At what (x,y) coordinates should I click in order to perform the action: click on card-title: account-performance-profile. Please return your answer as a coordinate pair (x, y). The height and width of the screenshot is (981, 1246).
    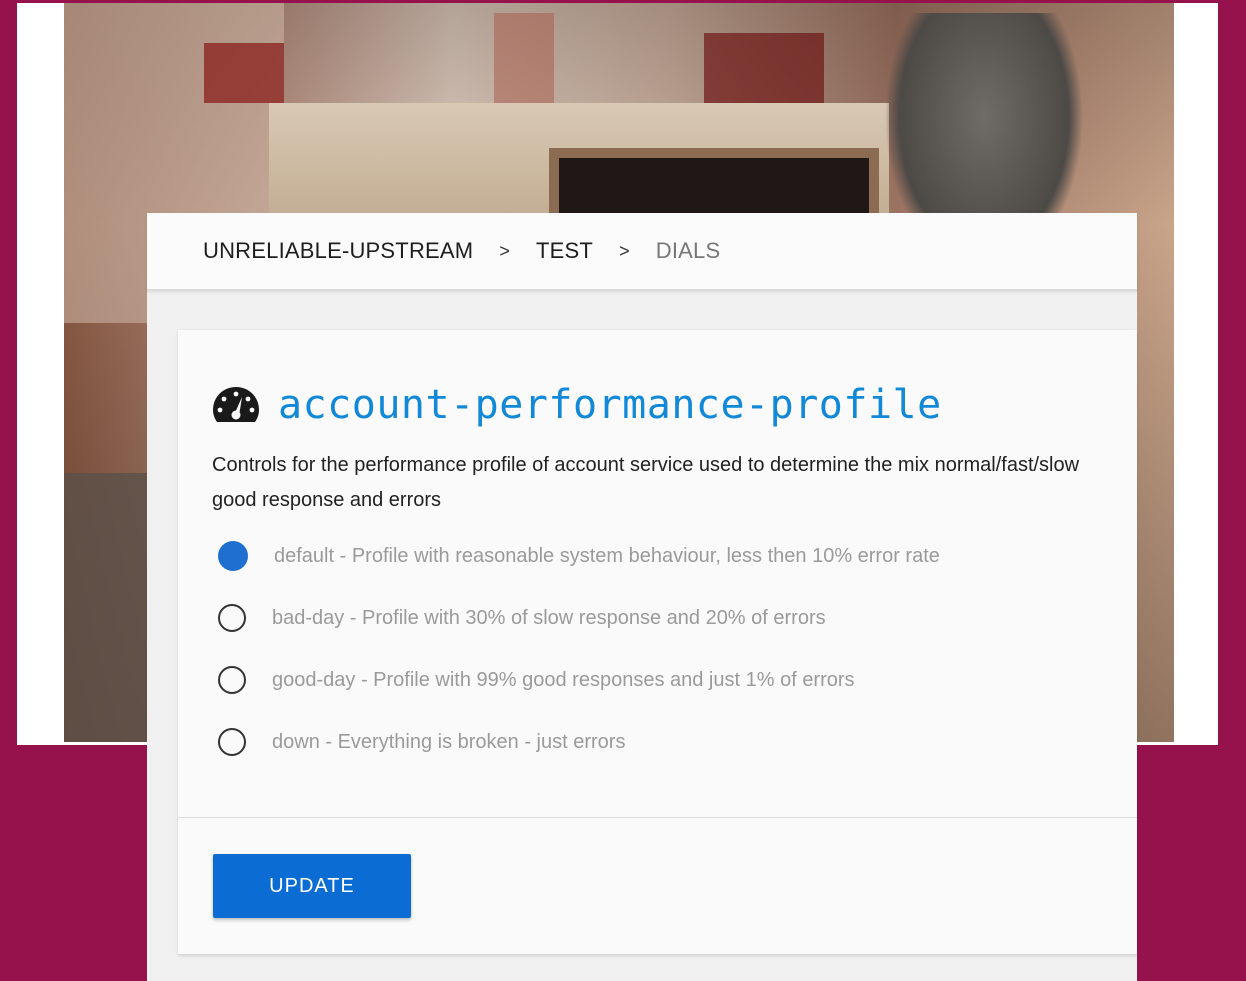
    Looking at the image, I should click on (577, 405).